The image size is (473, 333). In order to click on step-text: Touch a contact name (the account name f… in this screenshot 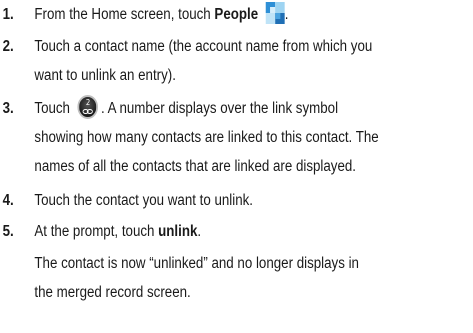, I will do `click(203, 61)`.